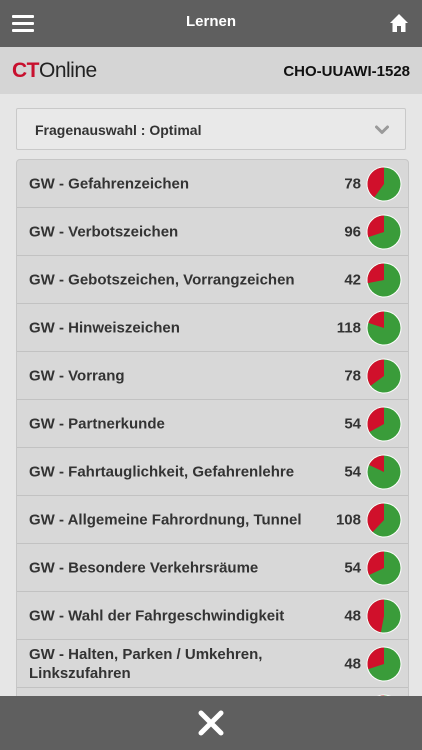 This screenshot has height=750, width=422. What do you see at coordinates (104, 327) in the screenshot?
I see `category-label: GW - Hinweiszeichen` at bounding box center [104, 327].